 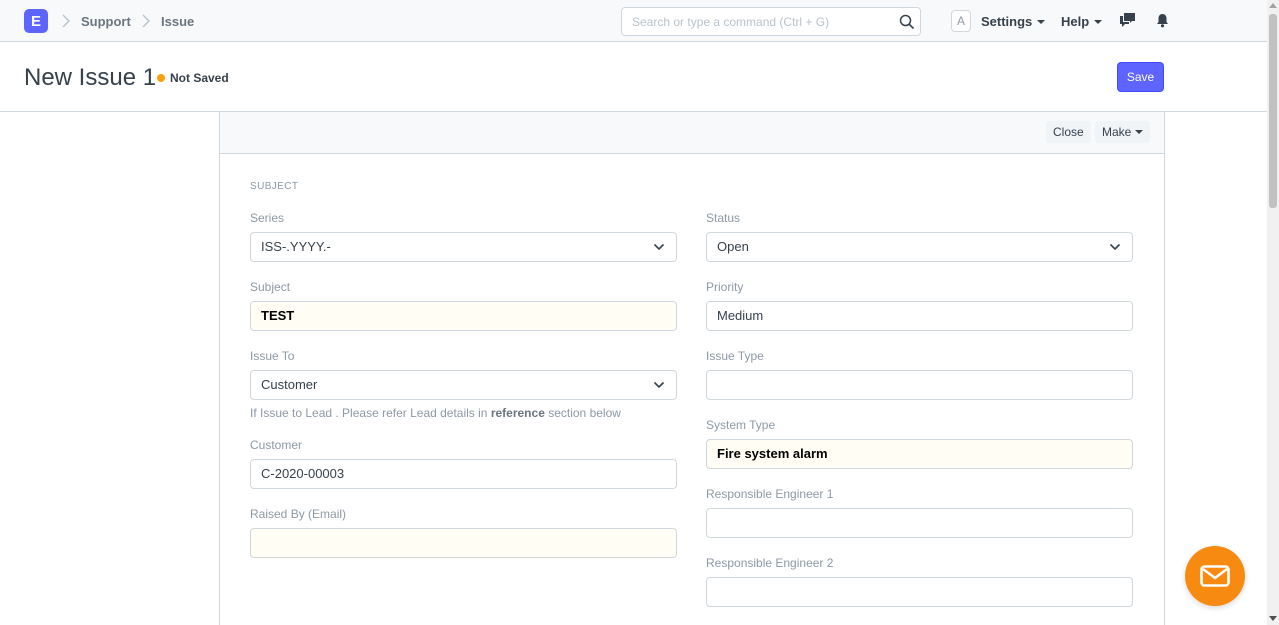 What do you see at coordinates (1273, 312) in the screenshot?
I see `page-scrollbar` at bounding box center [1273, 312].